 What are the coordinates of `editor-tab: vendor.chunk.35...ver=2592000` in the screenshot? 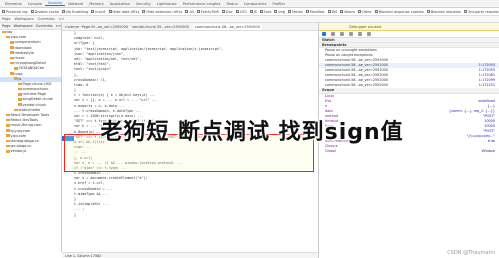 It's located at (160, 27).